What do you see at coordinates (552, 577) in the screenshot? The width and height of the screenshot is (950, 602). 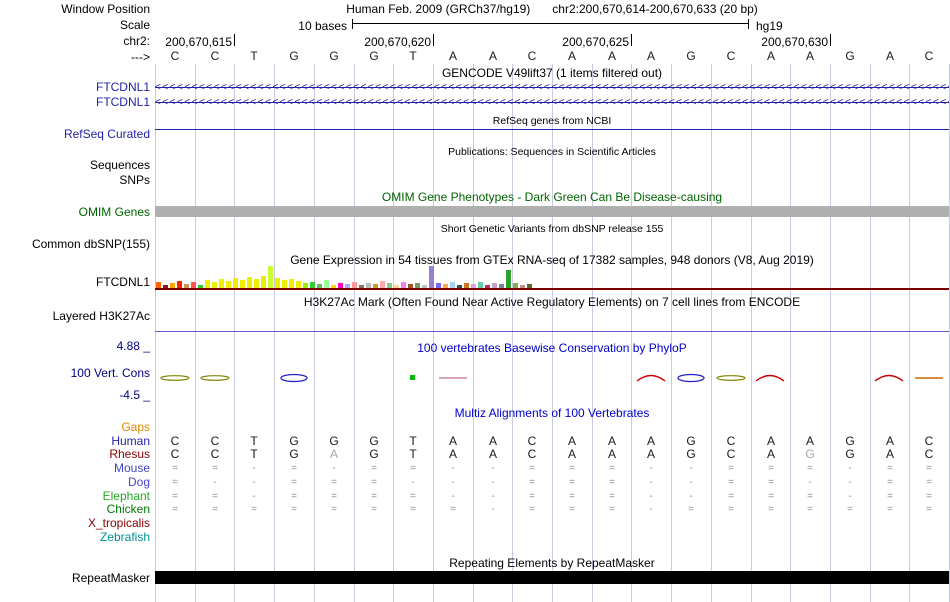 I see `repeatmasker-bar` at bounding box center [552, 577].